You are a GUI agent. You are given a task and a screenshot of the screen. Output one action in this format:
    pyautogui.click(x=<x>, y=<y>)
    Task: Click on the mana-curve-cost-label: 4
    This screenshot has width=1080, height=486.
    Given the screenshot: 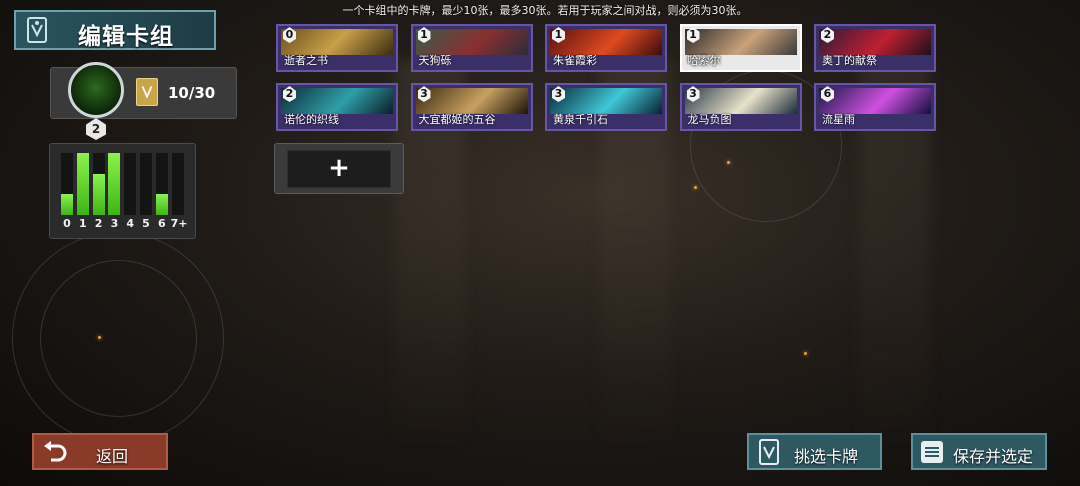 What is the action you would take?
    pyautogui.click(x=130, y=223)
    